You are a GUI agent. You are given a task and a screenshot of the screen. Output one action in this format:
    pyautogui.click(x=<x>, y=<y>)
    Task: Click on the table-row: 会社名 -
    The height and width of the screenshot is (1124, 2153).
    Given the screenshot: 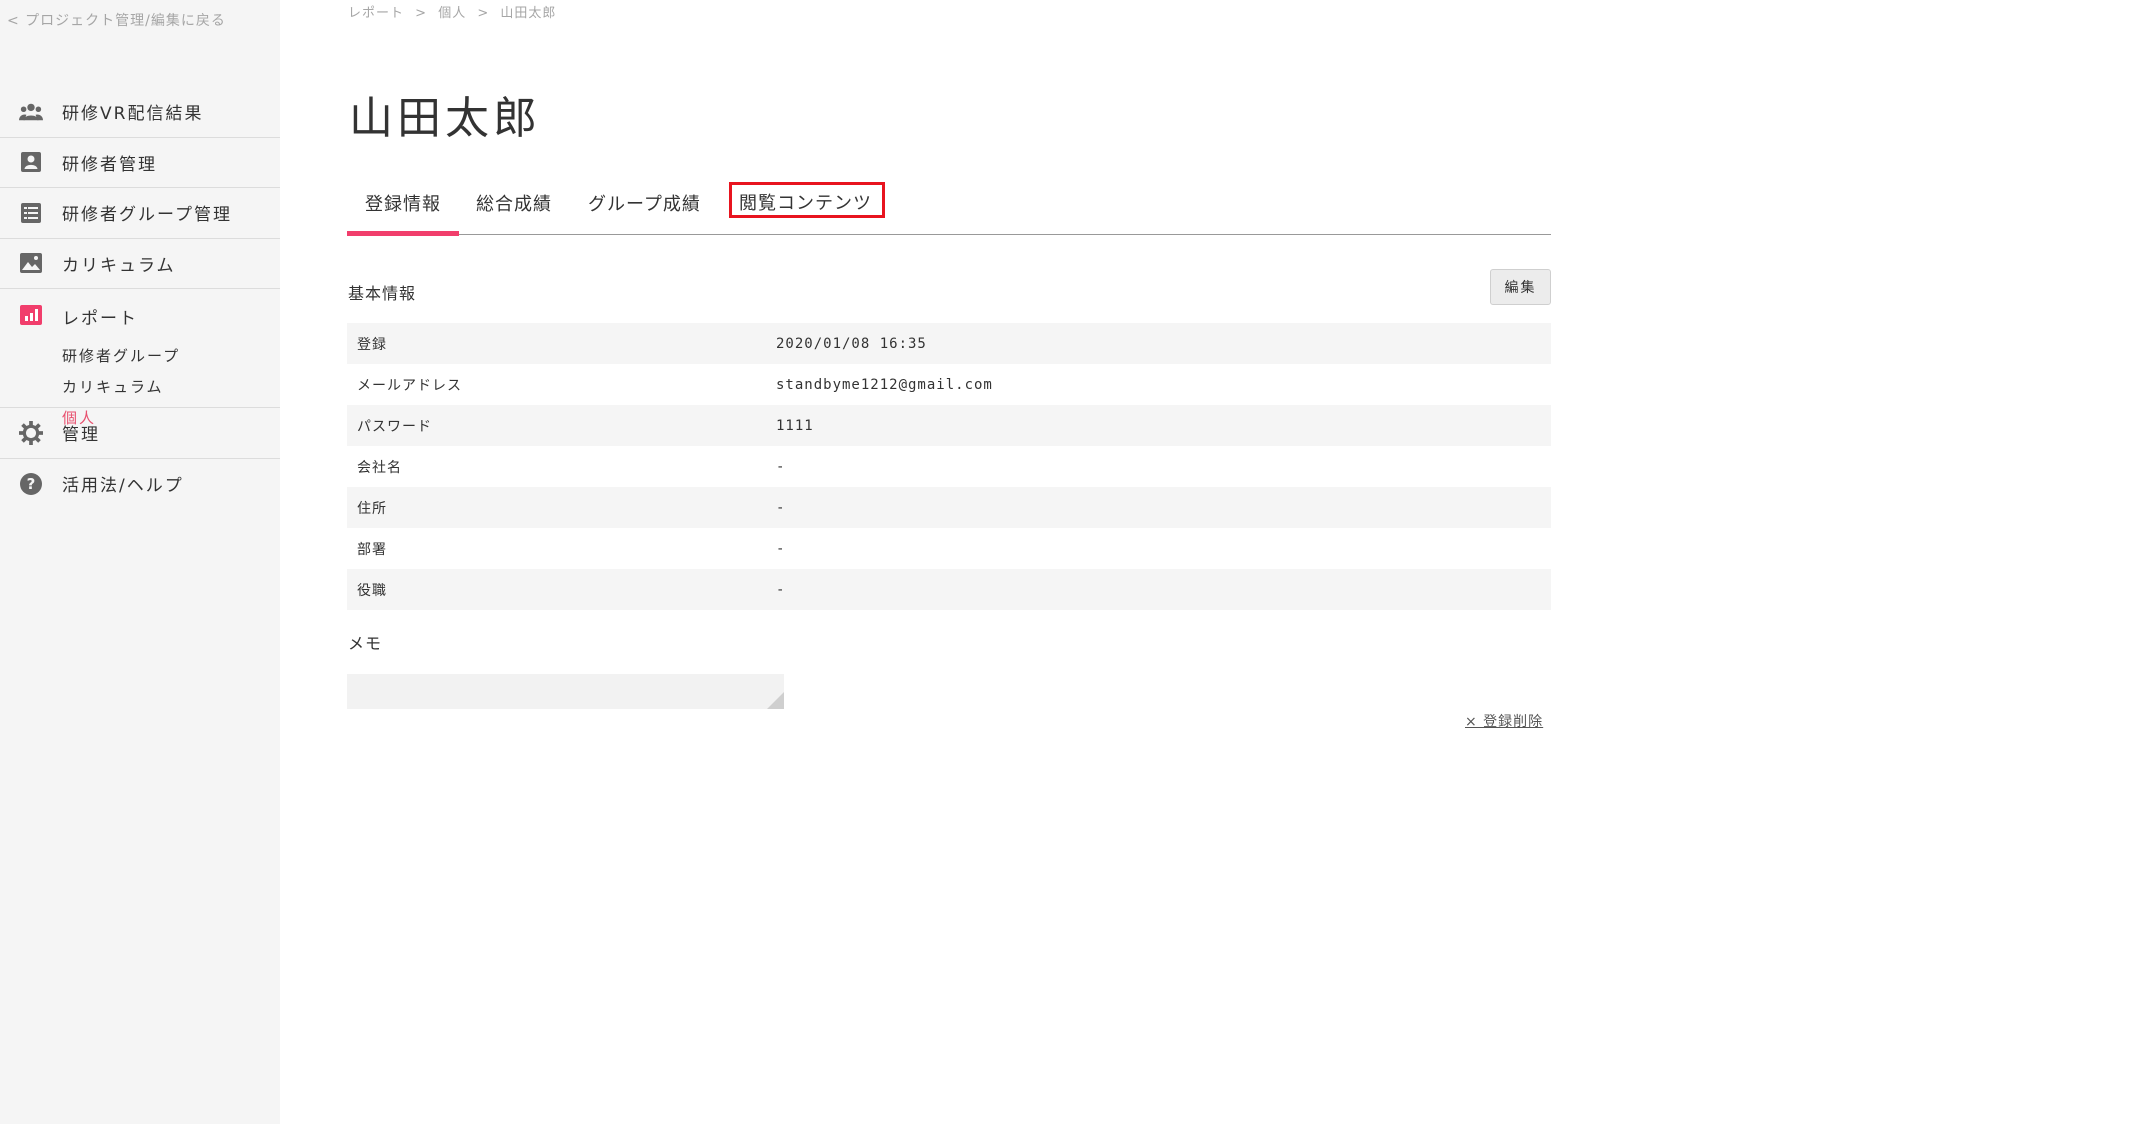 What is the action you would take?
    pyautogui.click(x=949, y=466)
    